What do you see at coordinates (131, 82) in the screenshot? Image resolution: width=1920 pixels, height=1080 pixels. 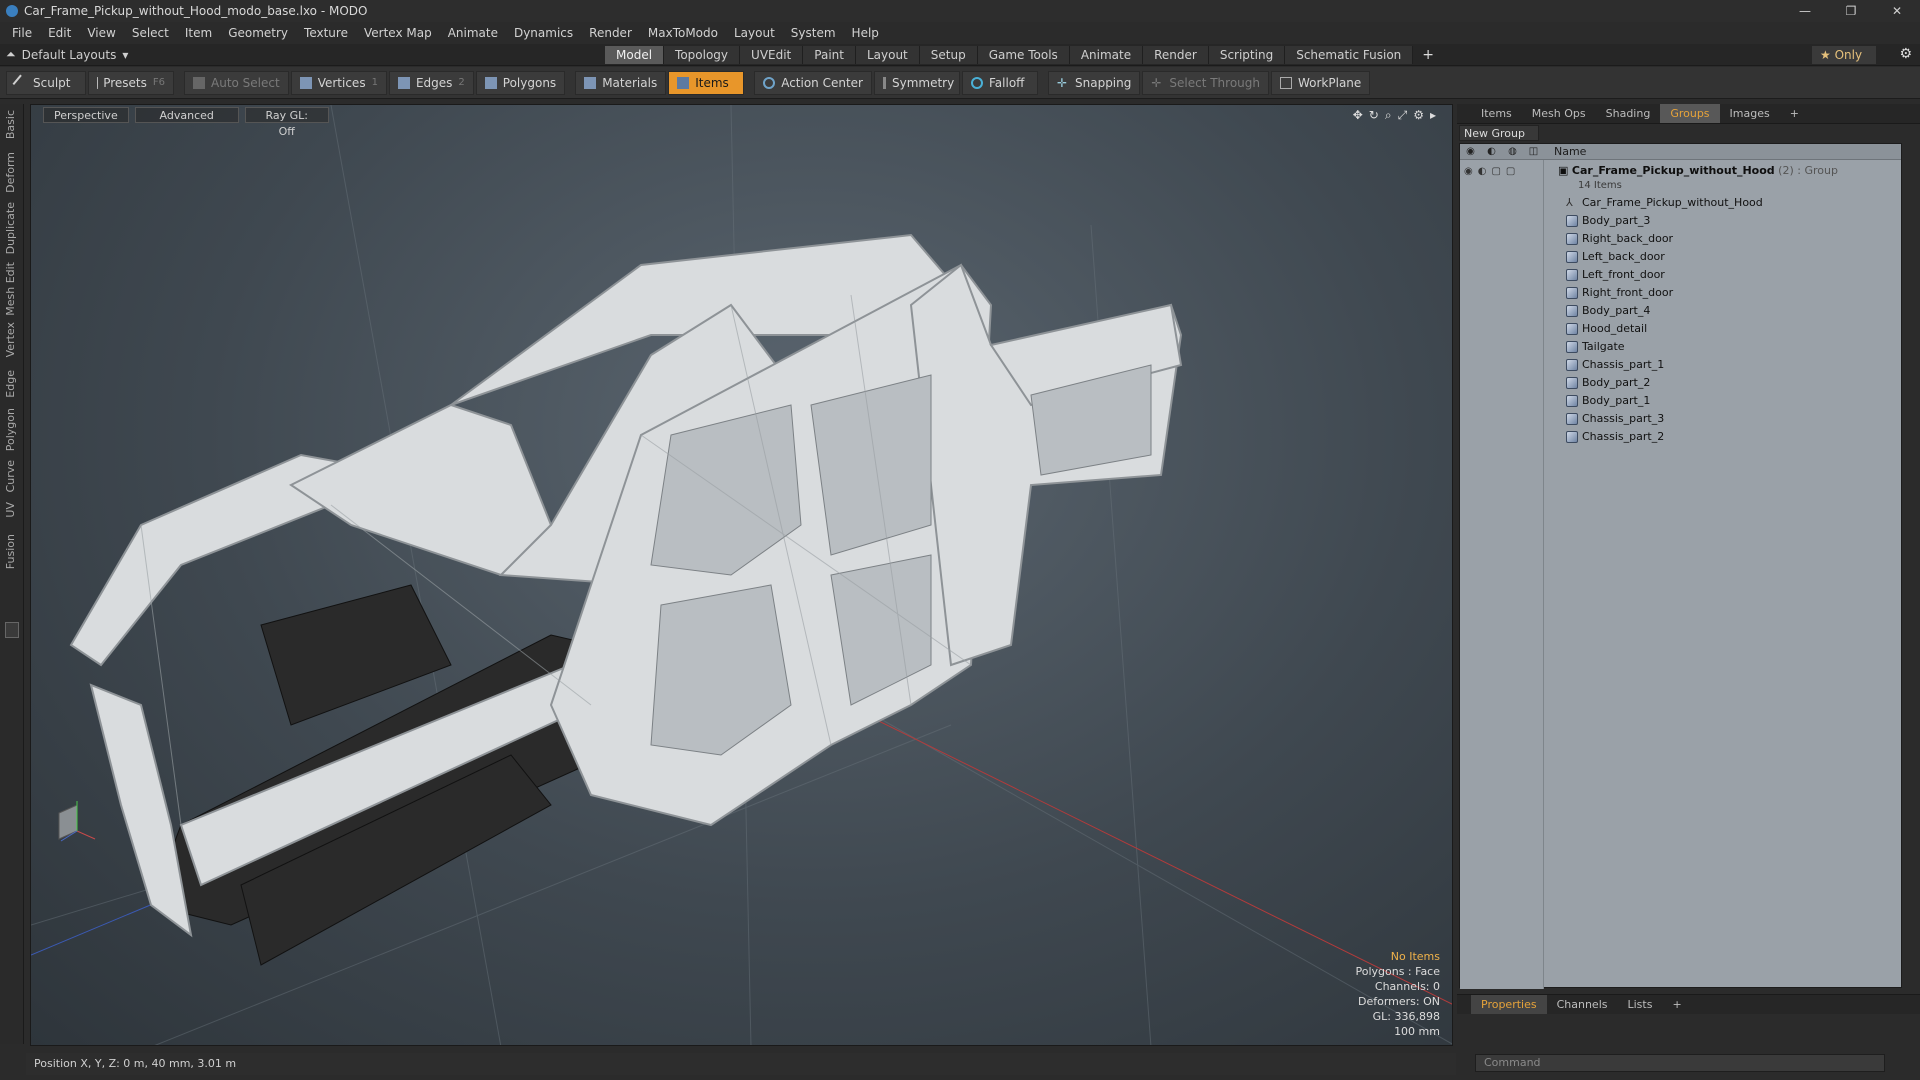 I see `presets-button: Presets F6` at bounding box center [131, 82].